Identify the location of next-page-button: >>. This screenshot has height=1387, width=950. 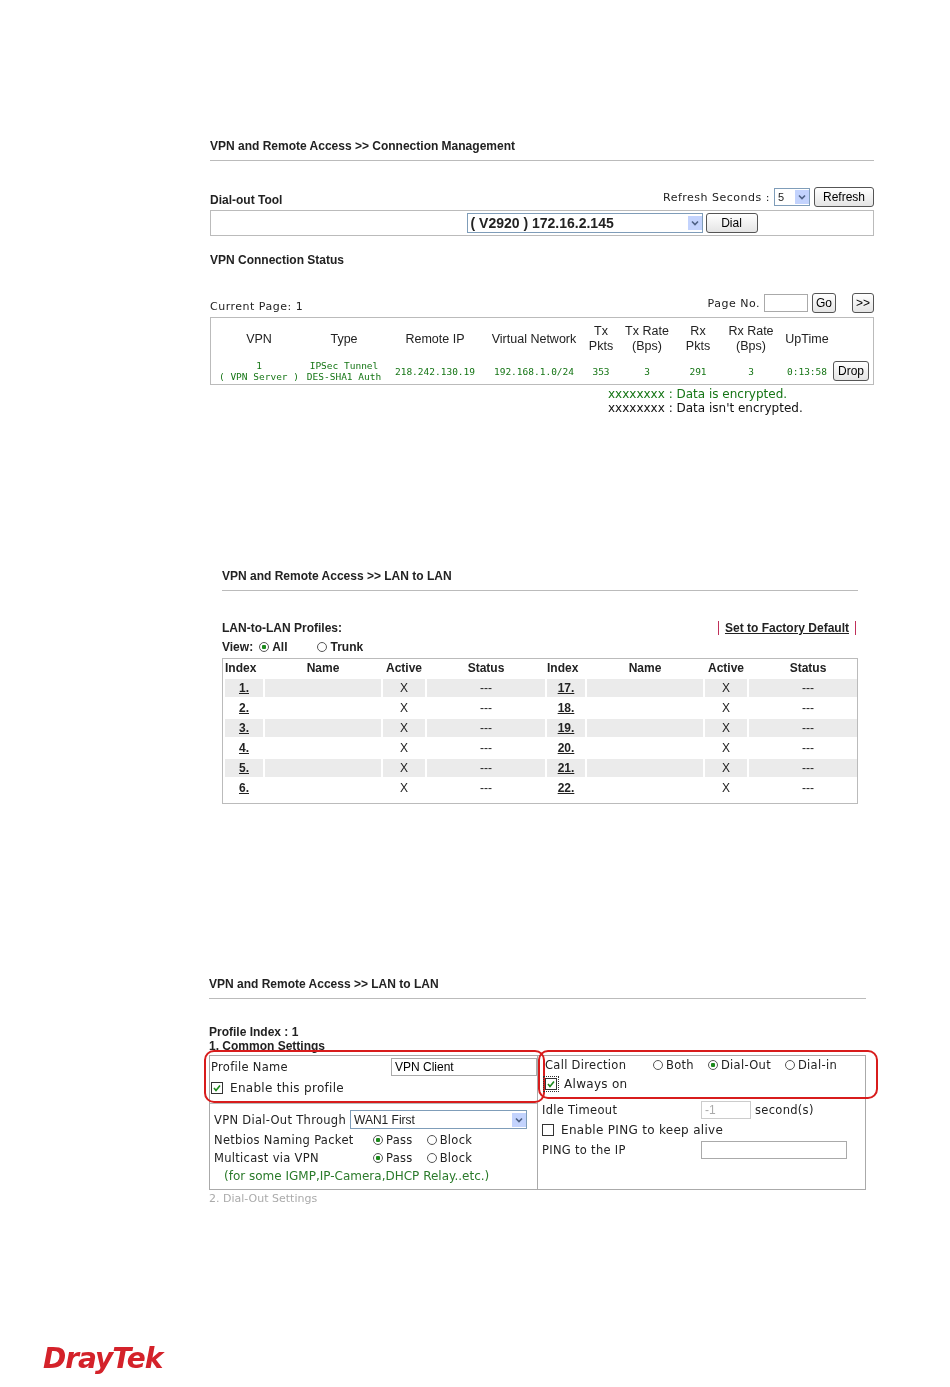
(863, 303).